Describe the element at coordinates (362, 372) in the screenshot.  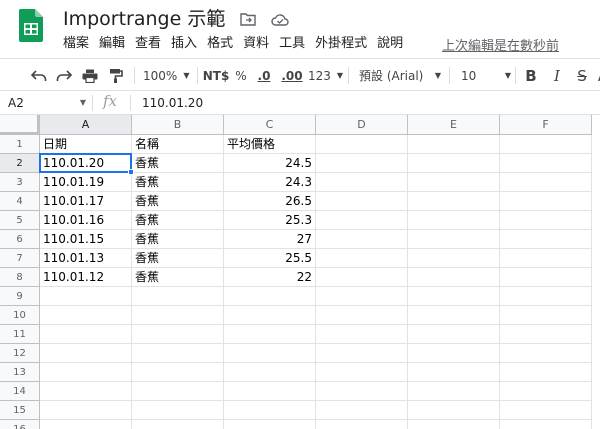
I see `cell-d13` at that location.